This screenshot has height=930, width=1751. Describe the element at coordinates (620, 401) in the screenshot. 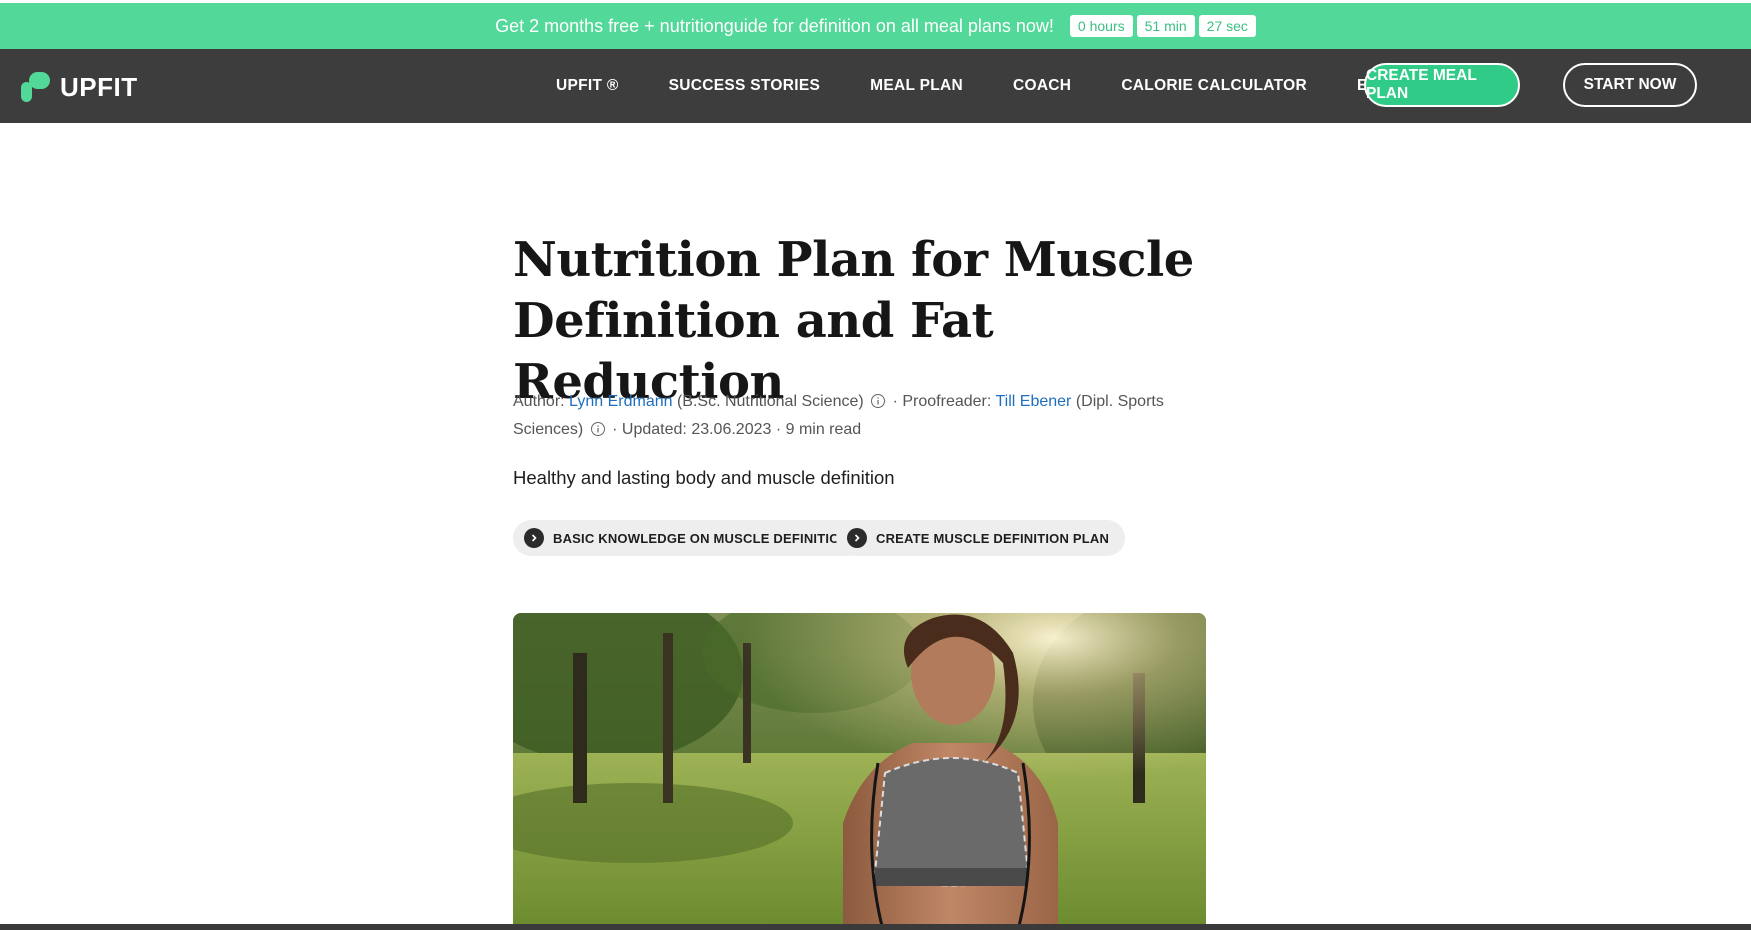

I see `author-link: Lynn Erdmann` at that location.